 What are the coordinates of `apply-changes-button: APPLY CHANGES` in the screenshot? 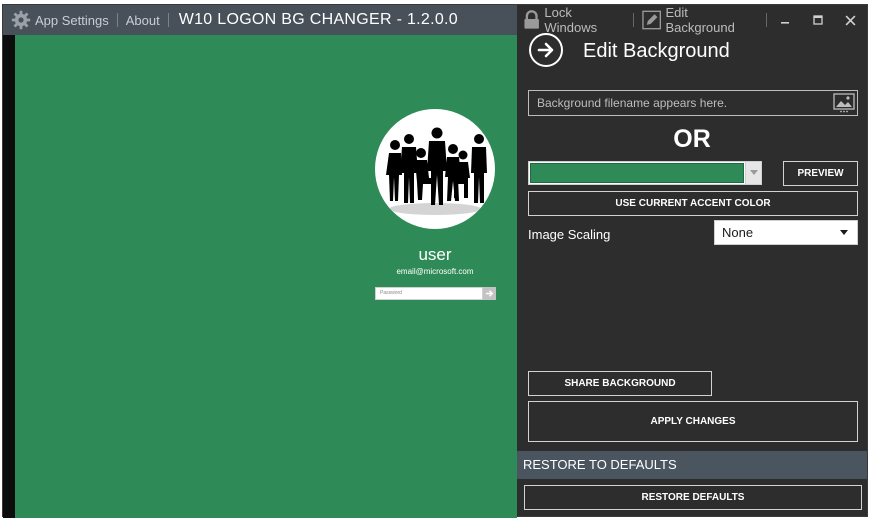 It's located at (693, 421).